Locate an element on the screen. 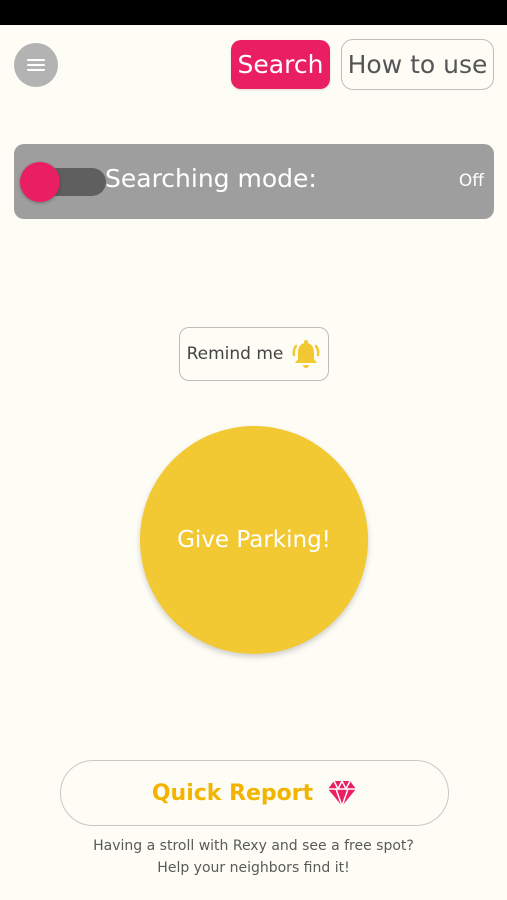 This screenshot has height=900, width=507. quick-report-button: Quick Report is located at coordinates (254, 793).